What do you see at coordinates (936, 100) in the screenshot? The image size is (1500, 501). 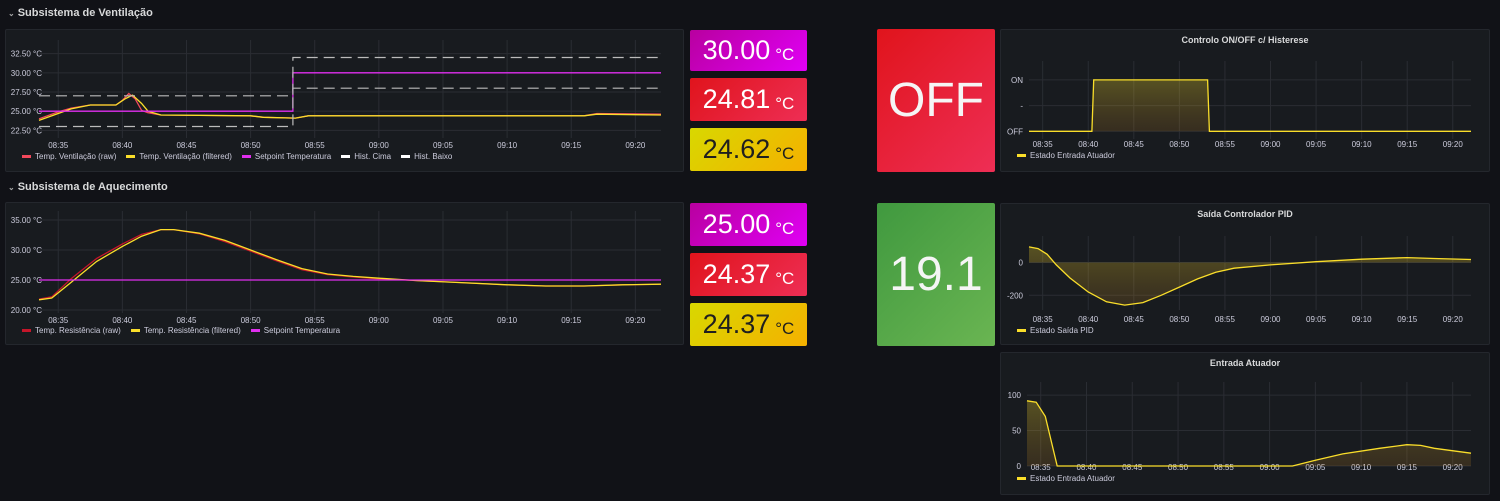 I see `onoff-state-stat: OFF` at bounding box center [936, 100].